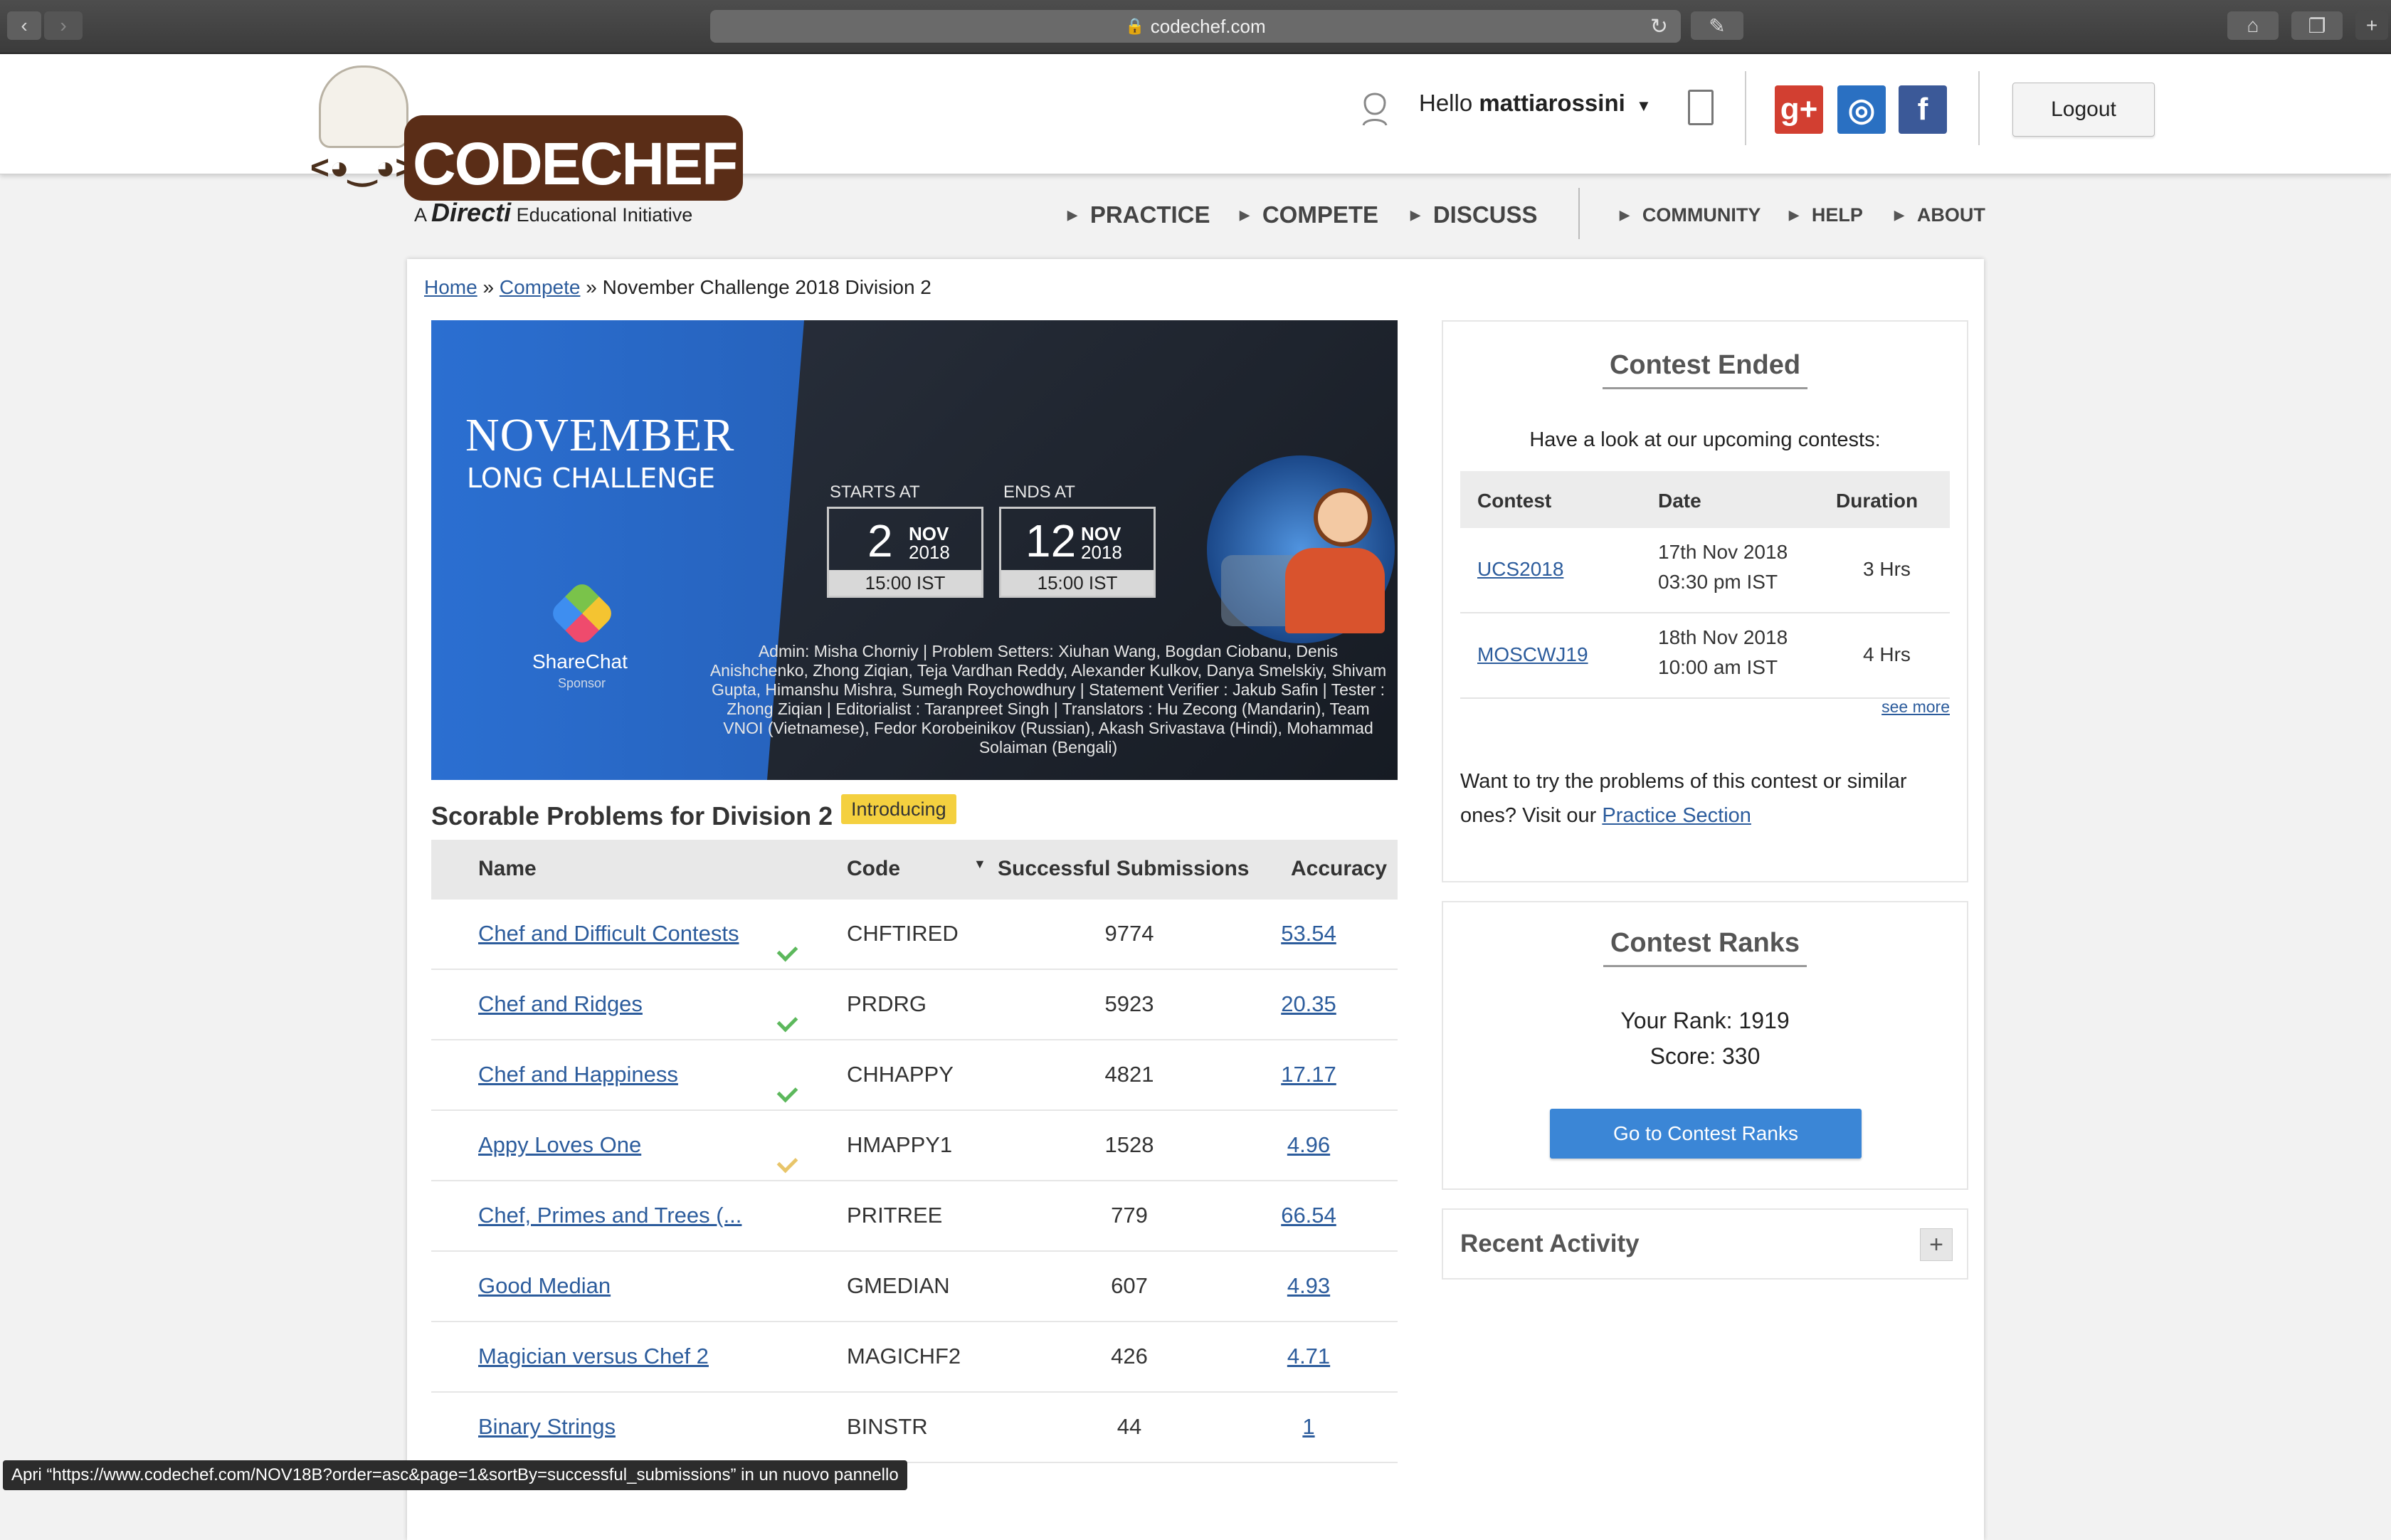  What do you see at coordinates (1101, 552) in the screenshot?
I see `end-year: 2018` at bounding box center [1101, 552].